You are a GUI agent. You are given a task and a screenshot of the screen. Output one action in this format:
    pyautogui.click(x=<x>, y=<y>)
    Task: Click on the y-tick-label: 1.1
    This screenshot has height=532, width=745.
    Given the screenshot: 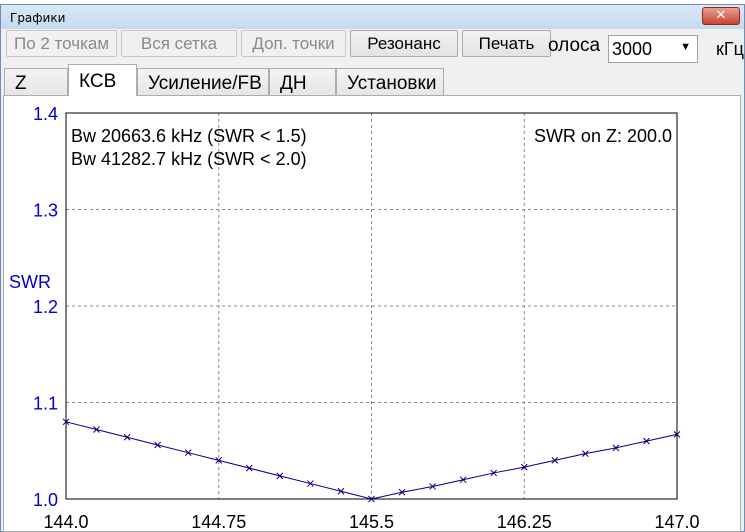 What is the action you would take?
    pyautogui.click(x=45, y=404)
    